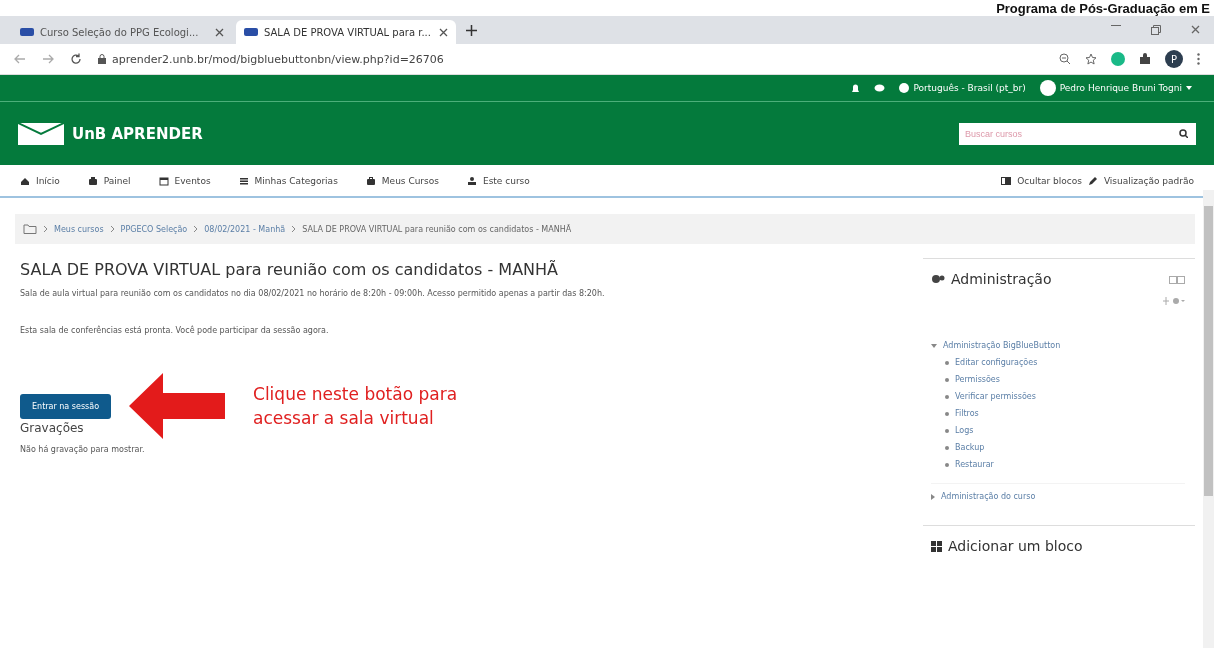  I want to click on star-icon, so click(1091, 59).